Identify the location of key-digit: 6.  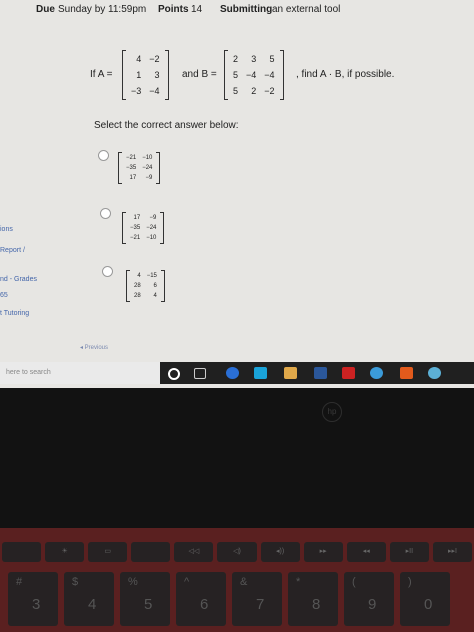
(204, 604).